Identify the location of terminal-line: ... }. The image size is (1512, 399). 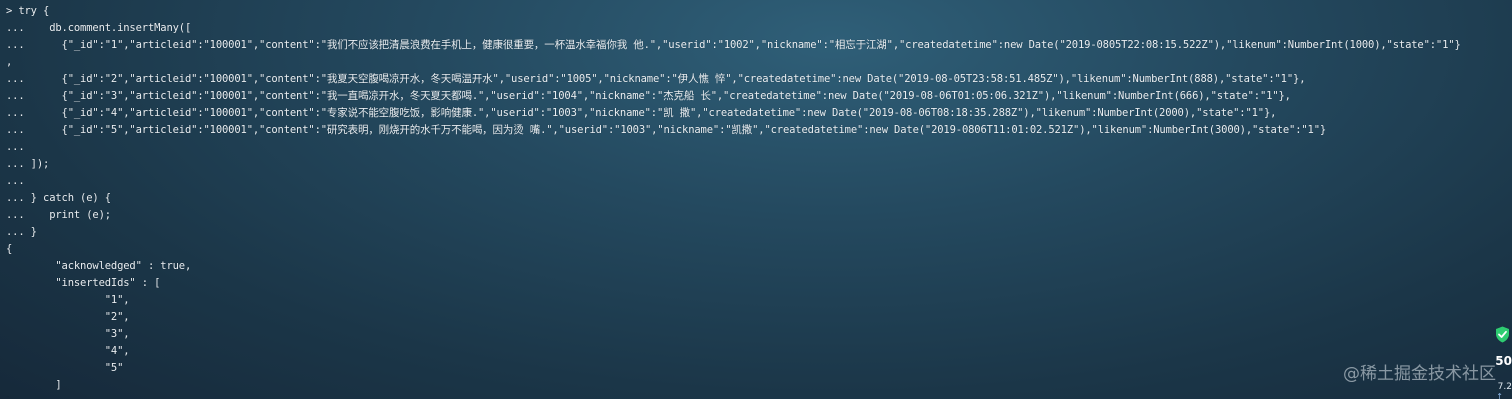
(21, 232).